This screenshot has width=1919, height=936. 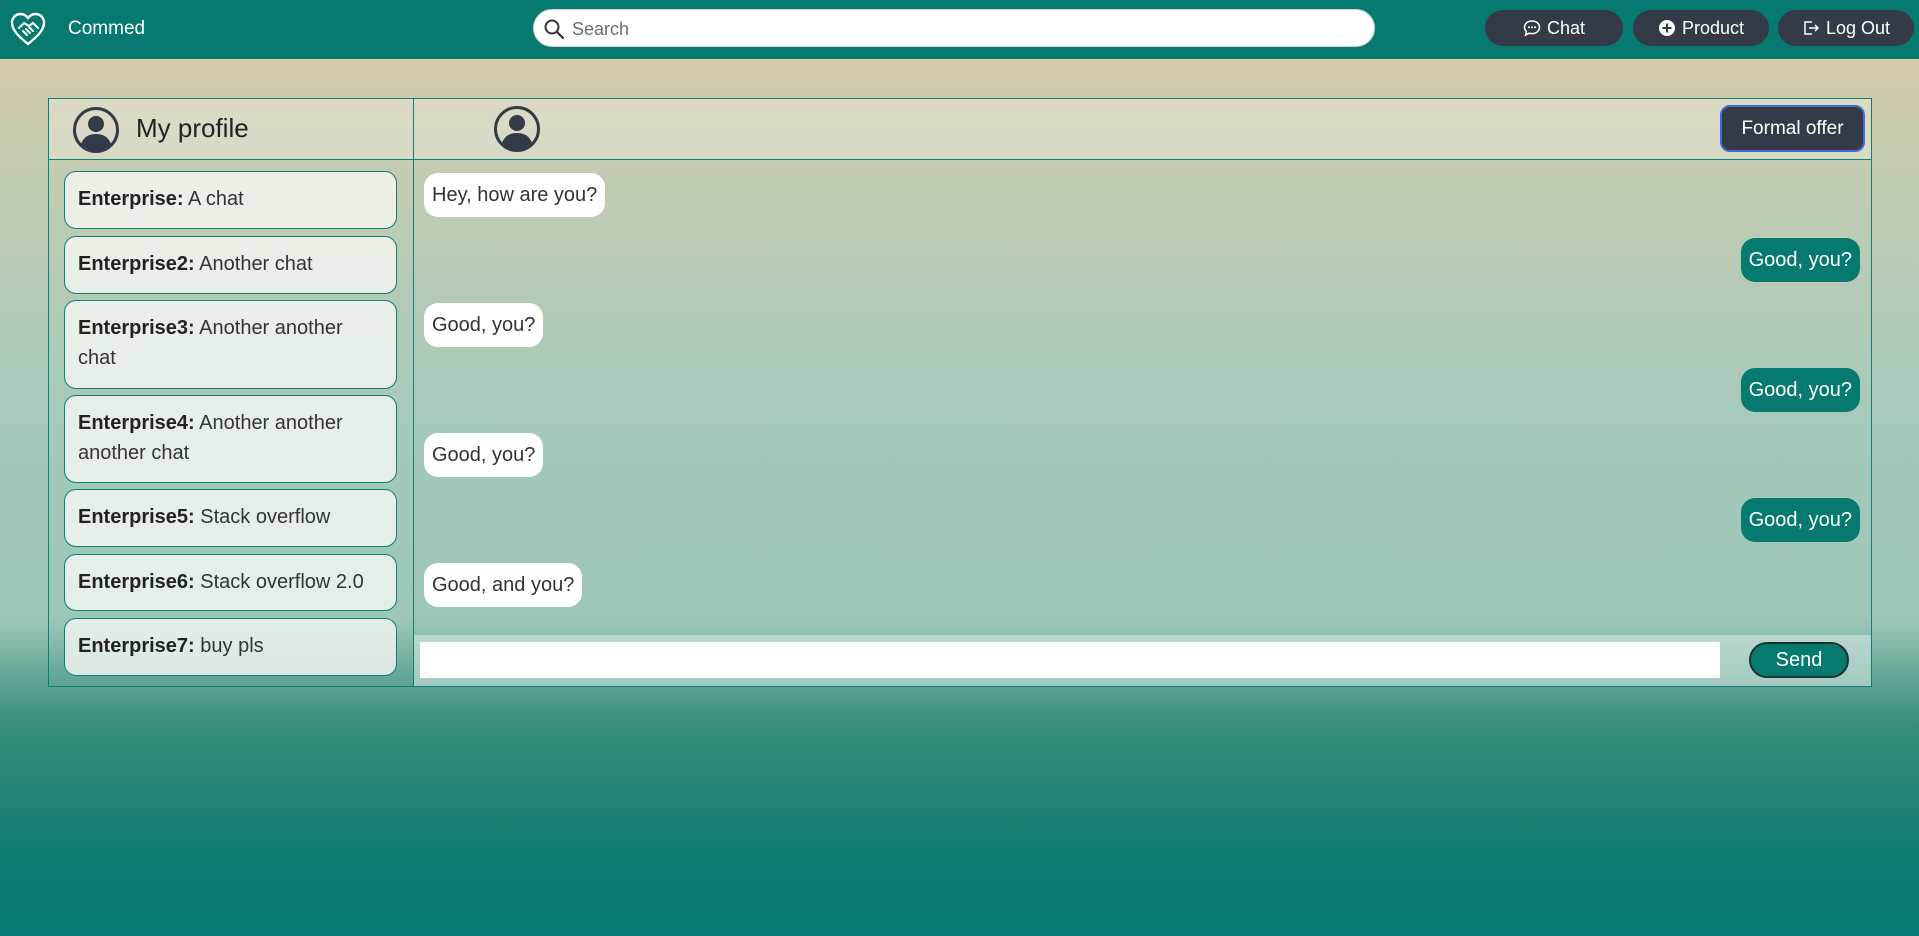 What do you see at coordinates (136, 582) in the screenshot?
I see `chat-enterprise-name: Enterprise6:` at bounding box center [136, 582].